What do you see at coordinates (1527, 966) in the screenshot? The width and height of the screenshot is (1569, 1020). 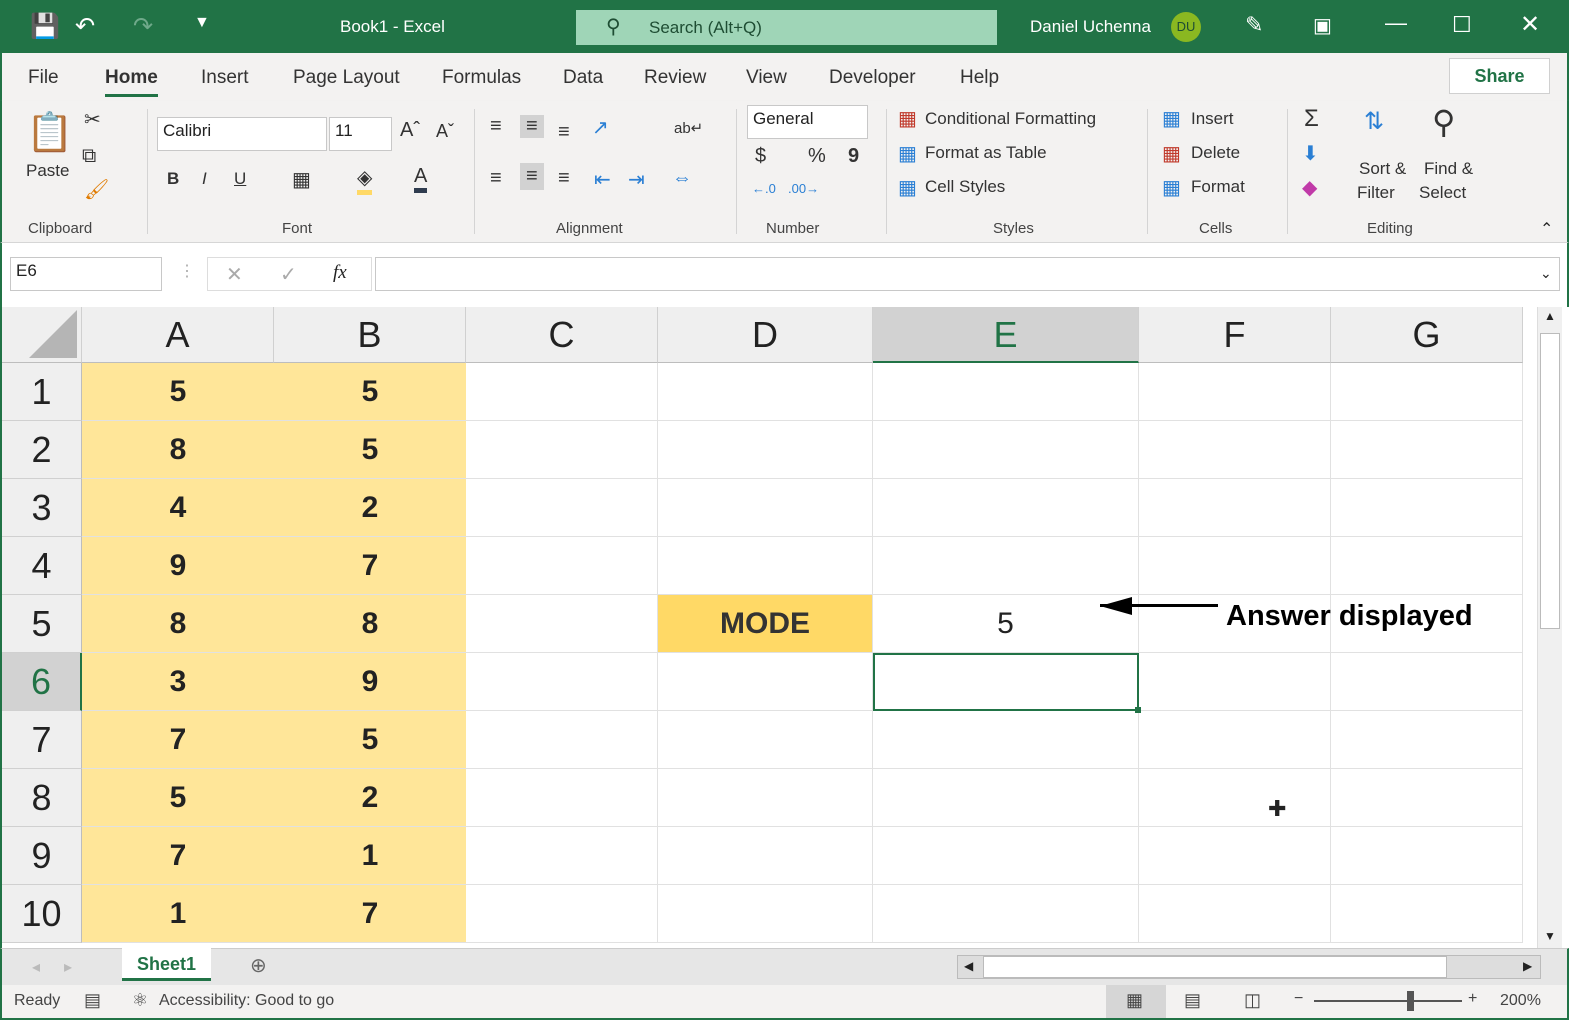 I see `scroll-right-icon: ▶` at bounding box center [1527, 966].